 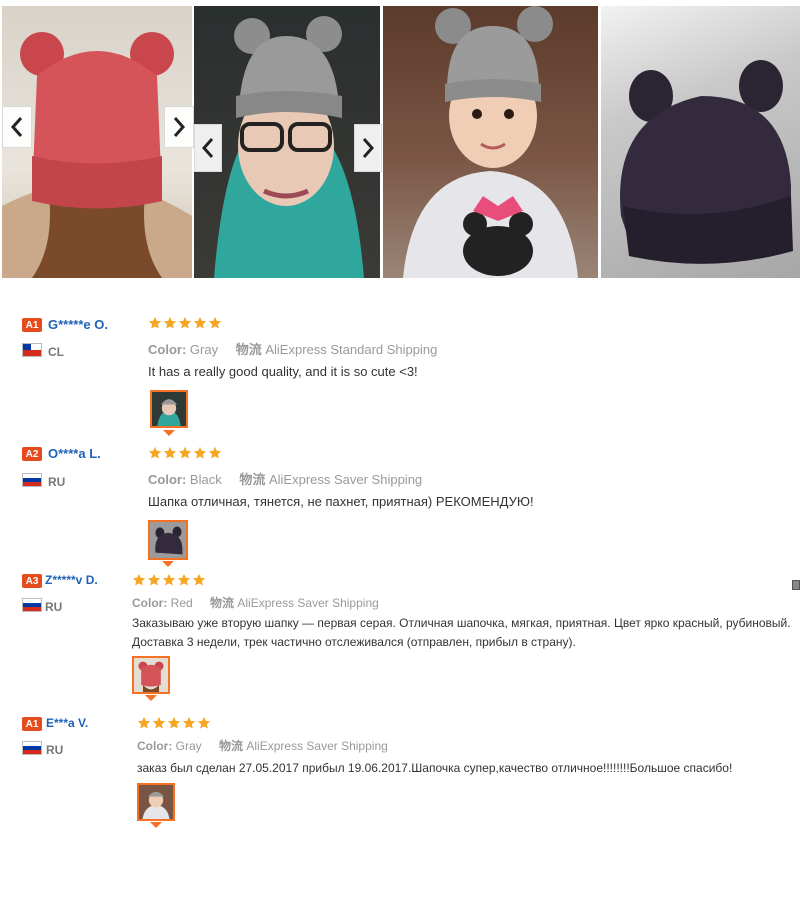 I want to click on reviewer-name: Z*****v D., so click(x=71, y=580).